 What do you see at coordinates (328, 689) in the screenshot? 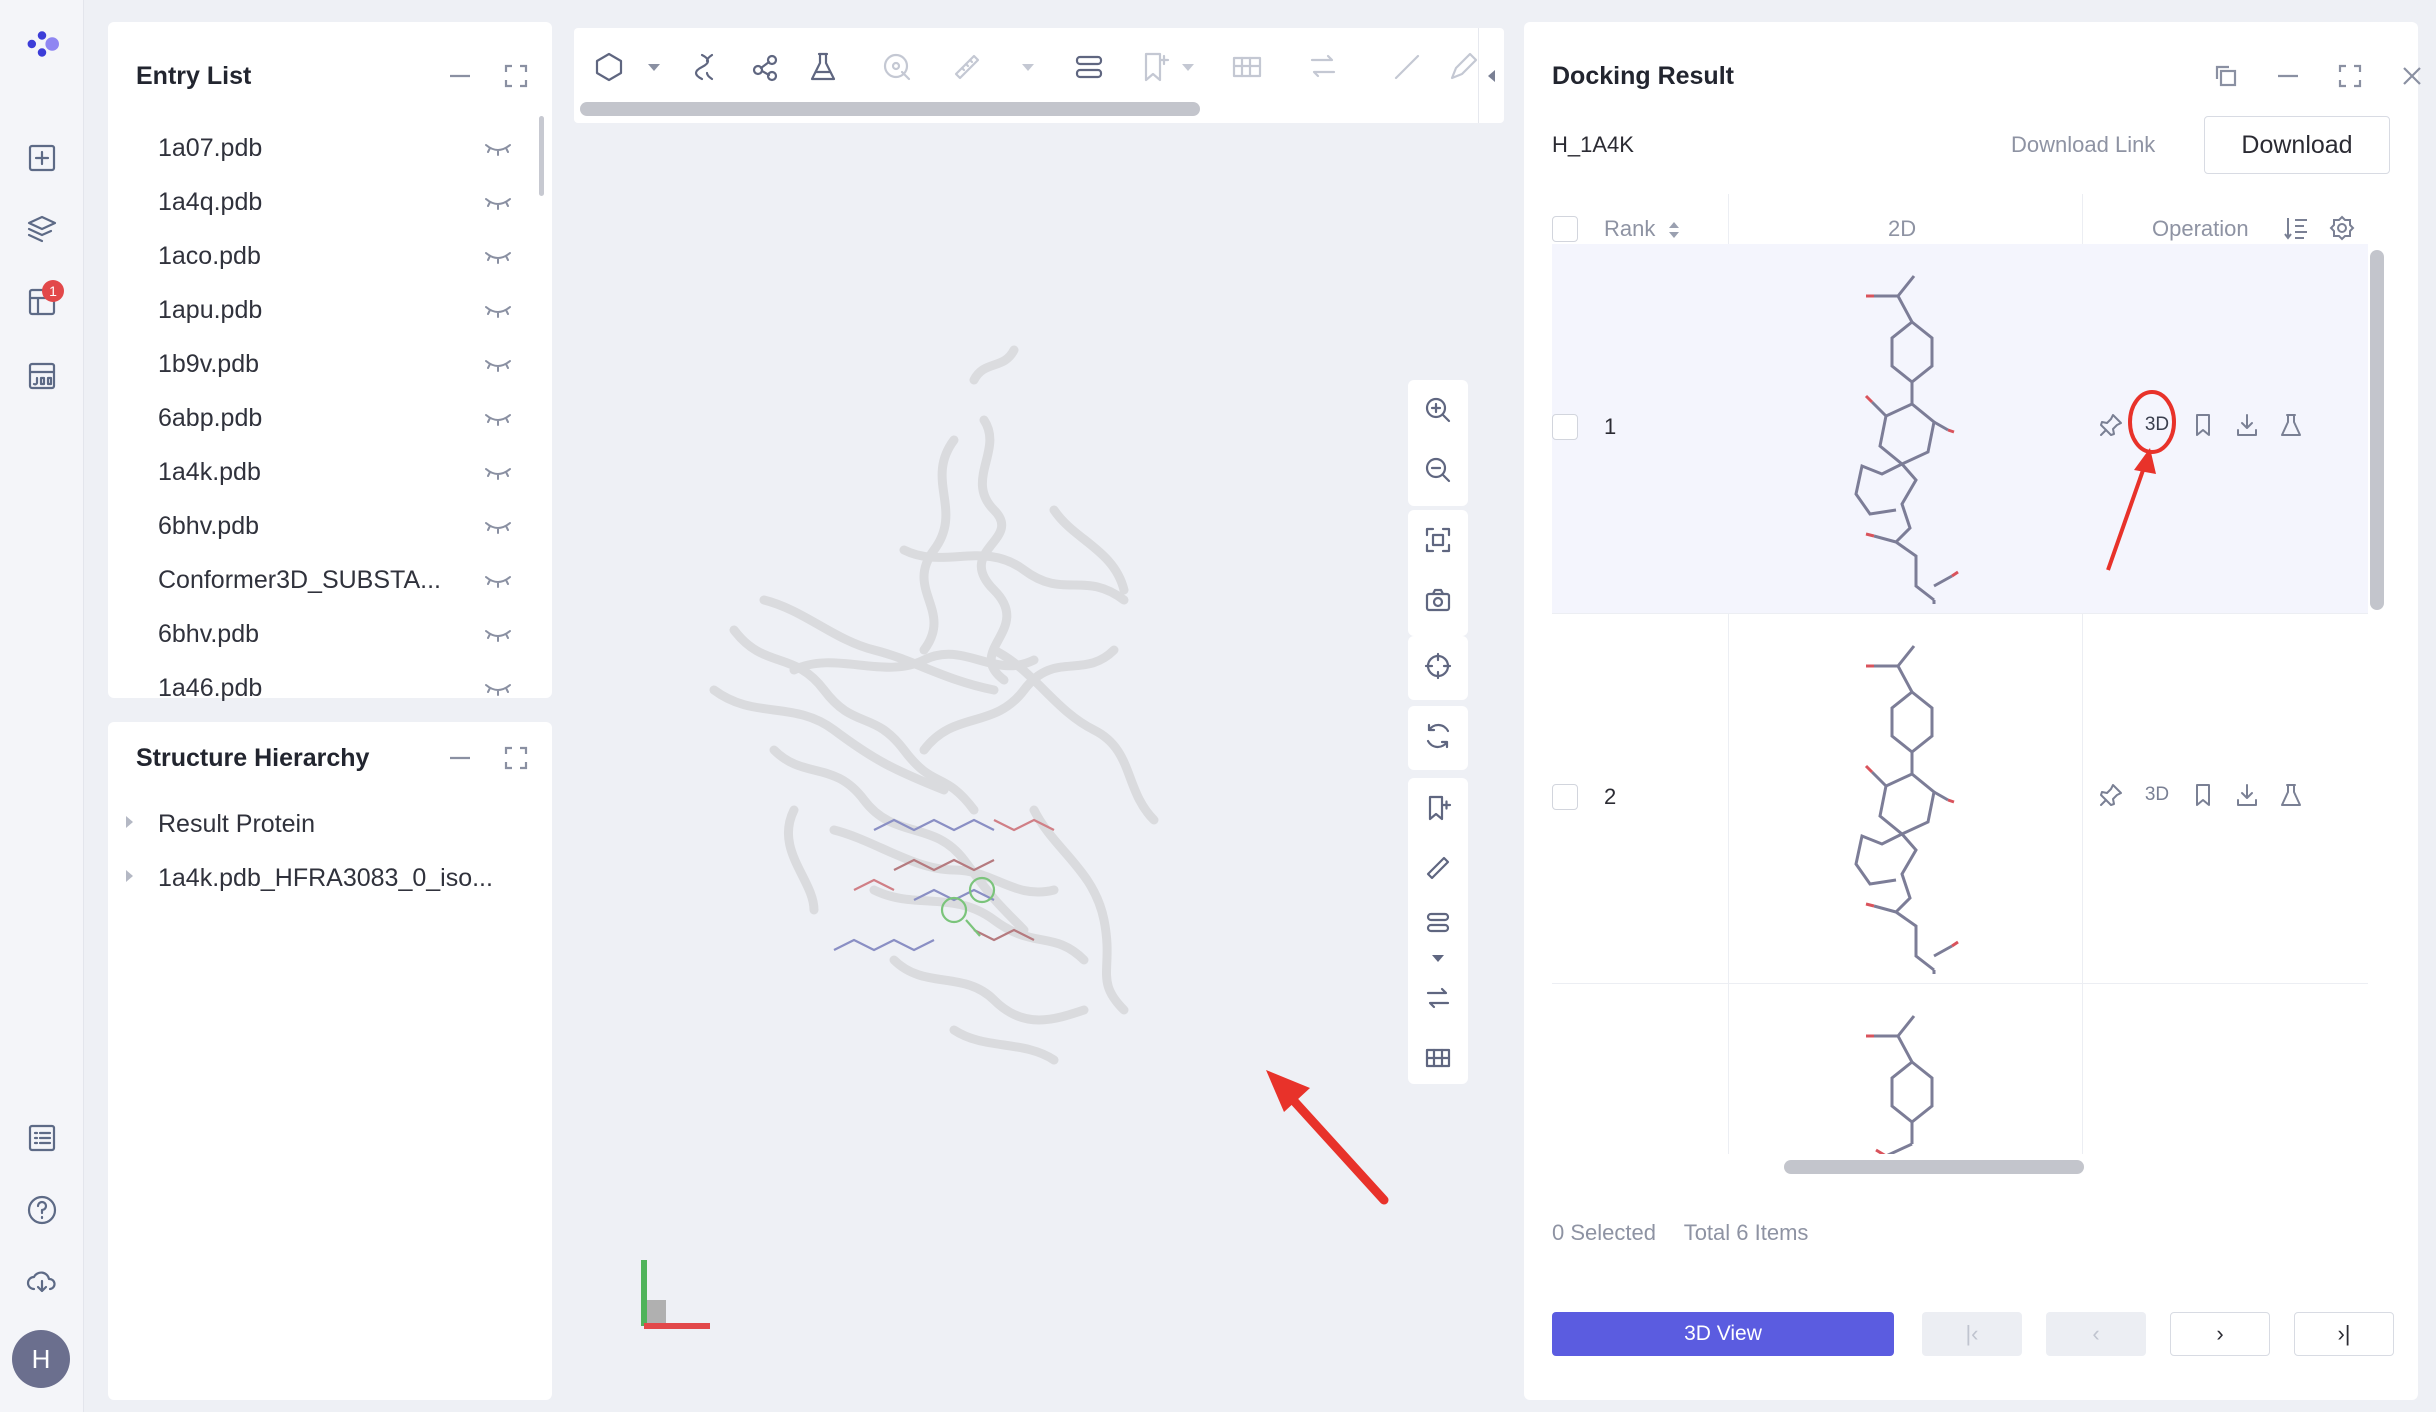
I see `entry-item: 1a46.pdb` at bounding box center [328, 689].